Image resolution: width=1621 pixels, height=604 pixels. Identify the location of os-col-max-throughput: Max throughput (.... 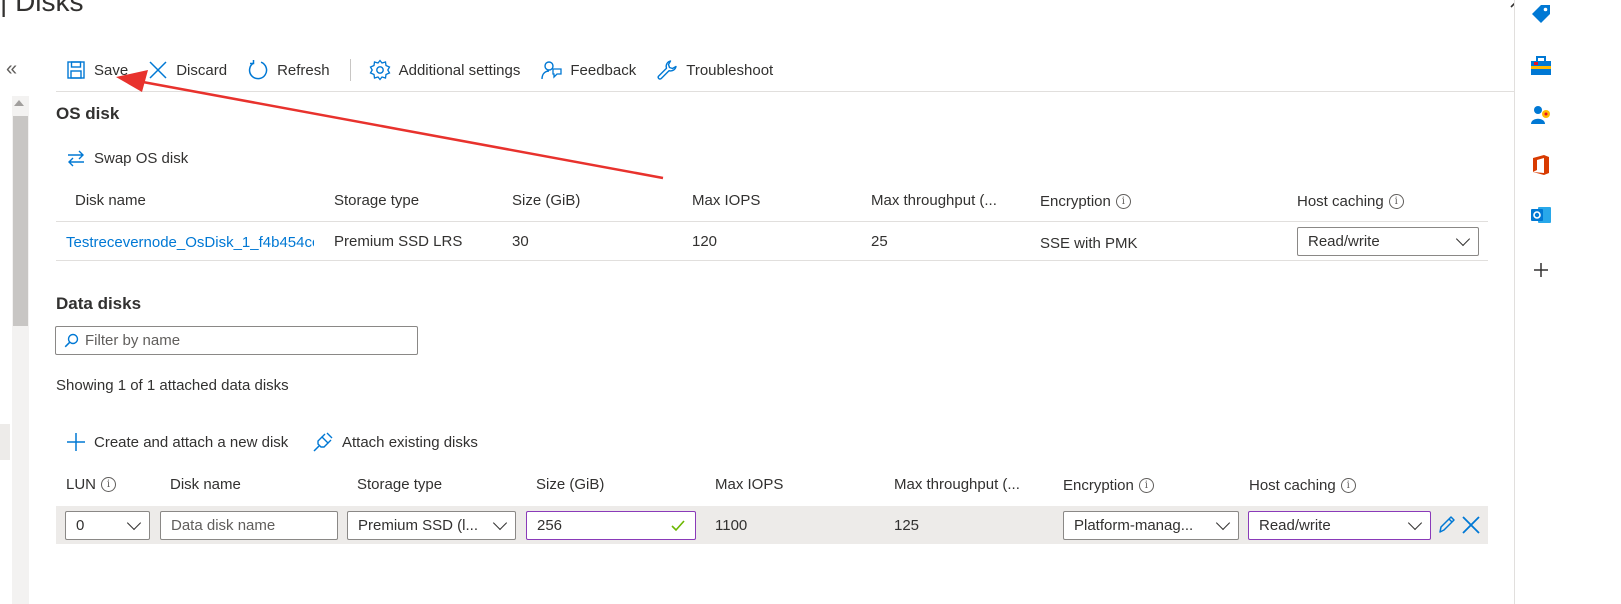
(934, 200).